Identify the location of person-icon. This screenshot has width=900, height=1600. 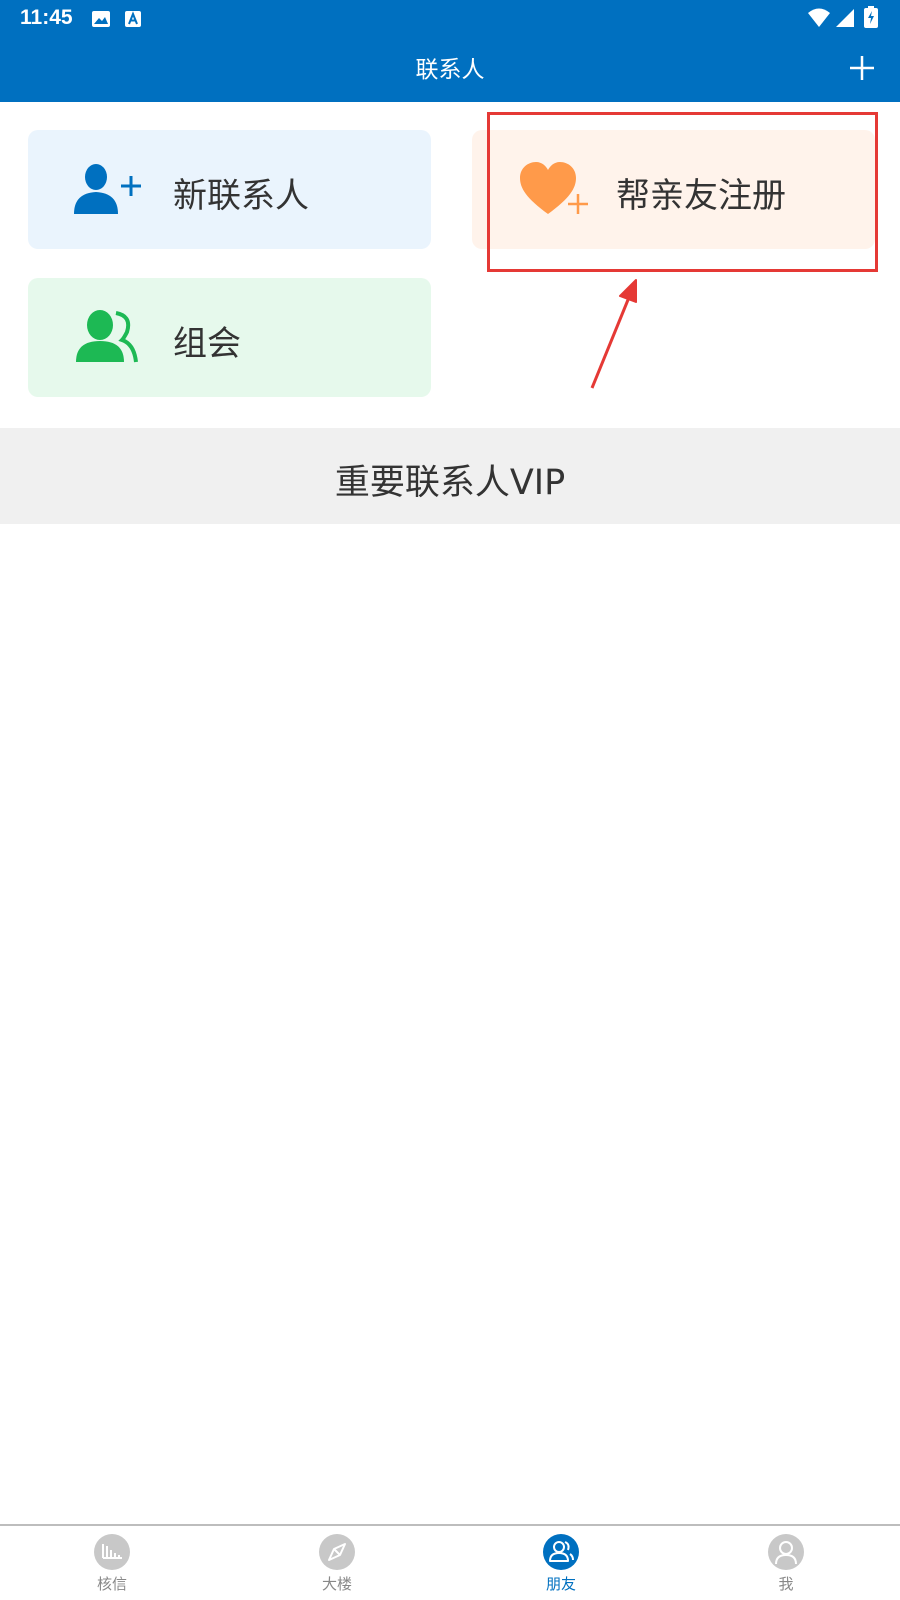
(786, 1552).